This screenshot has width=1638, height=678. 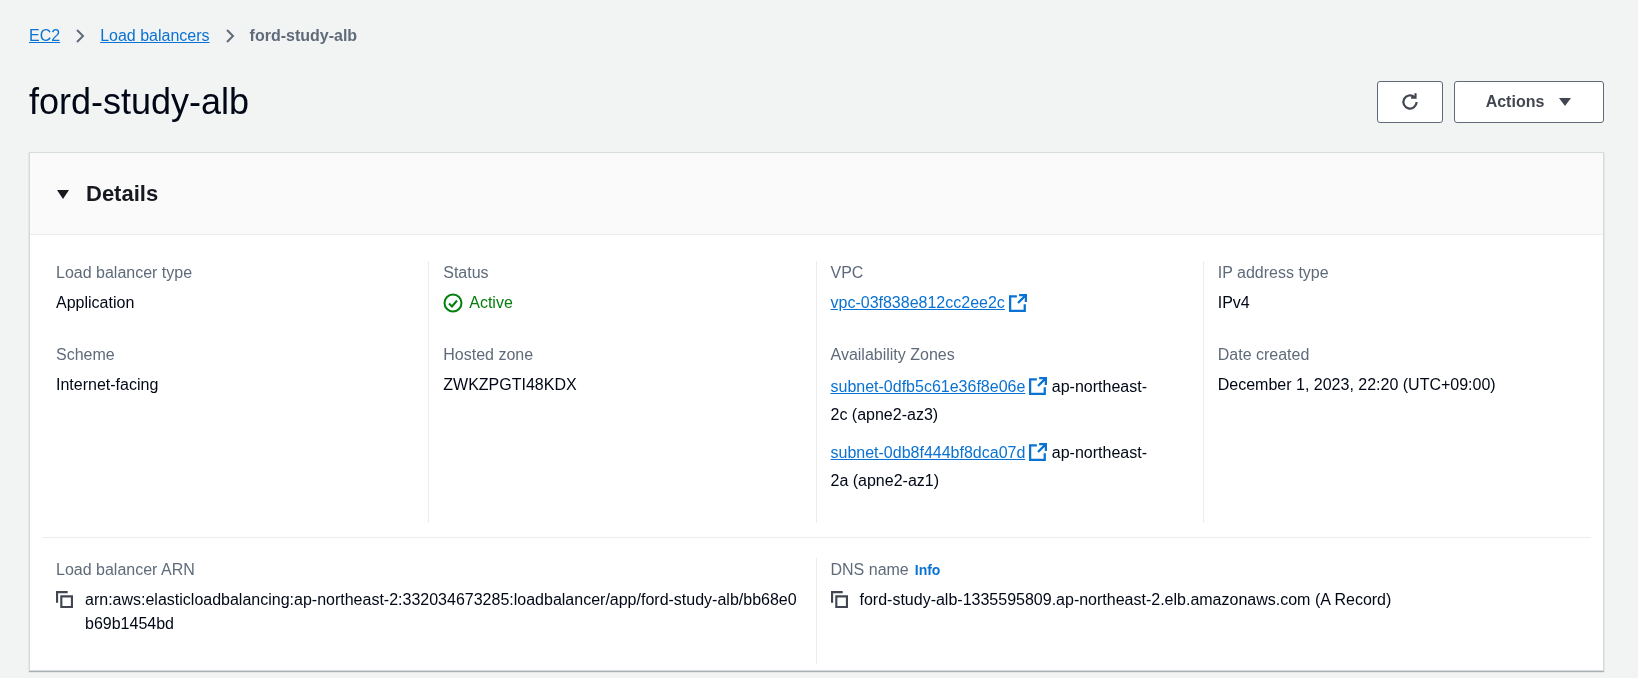 What do you see at coordinates (927, 570) in the screenshot?
I see `info-link: Info` at bounding box center [927, 570].